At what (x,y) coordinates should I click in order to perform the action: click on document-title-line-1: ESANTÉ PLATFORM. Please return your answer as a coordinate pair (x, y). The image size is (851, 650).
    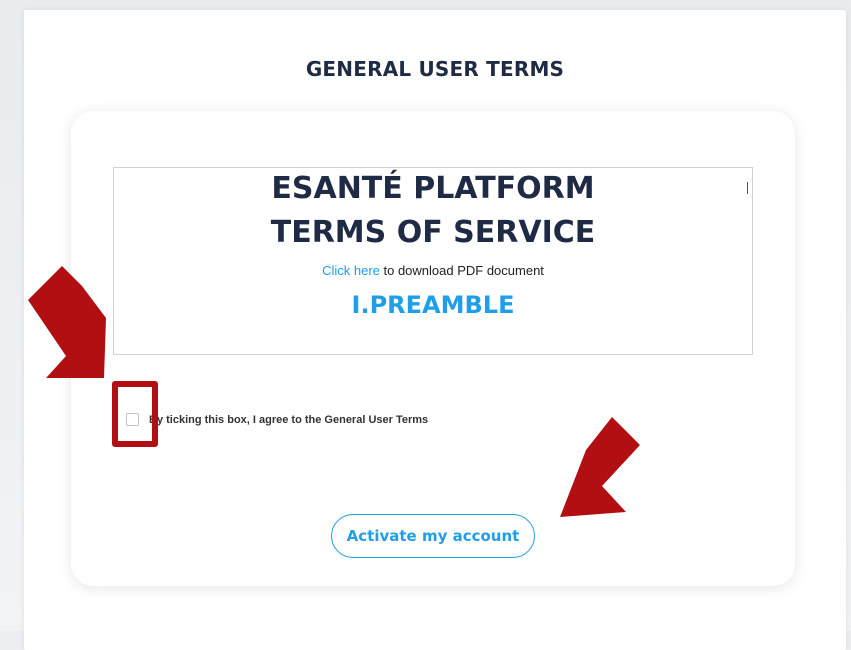
    Looking at the image, I should click on (433, 188).